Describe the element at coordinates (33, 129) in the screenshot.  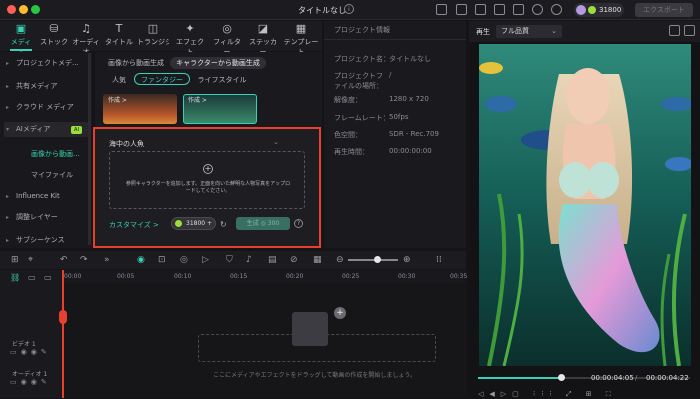
I see `sidebar-item-label: AIメディア` at that location.